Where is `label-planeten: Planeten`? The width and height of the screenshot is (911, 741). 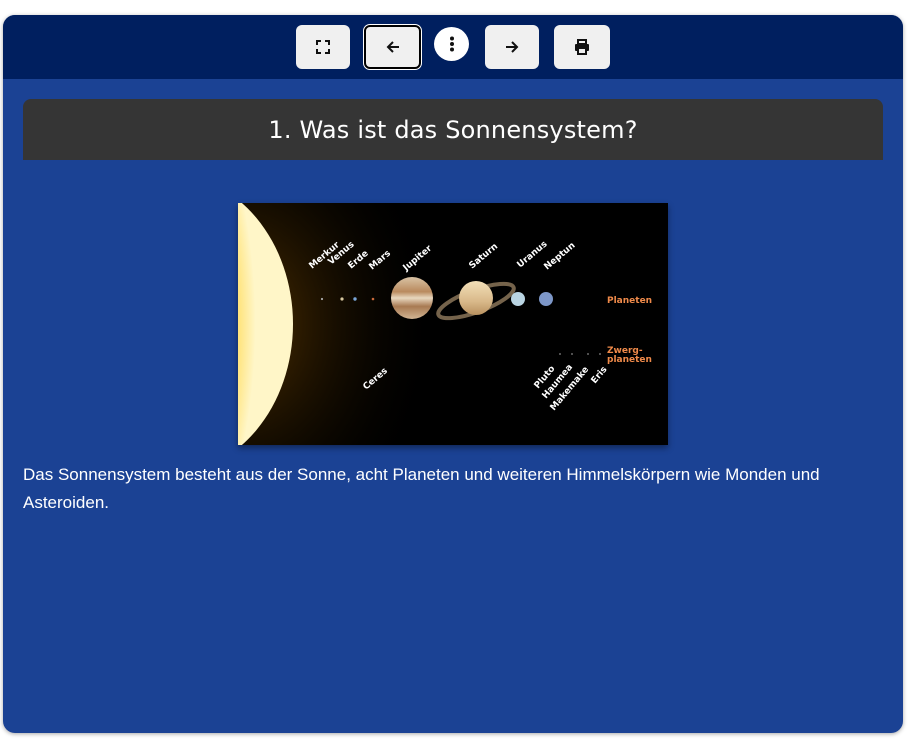
label-planeten: Planeten is located at coordinates (629, 301).